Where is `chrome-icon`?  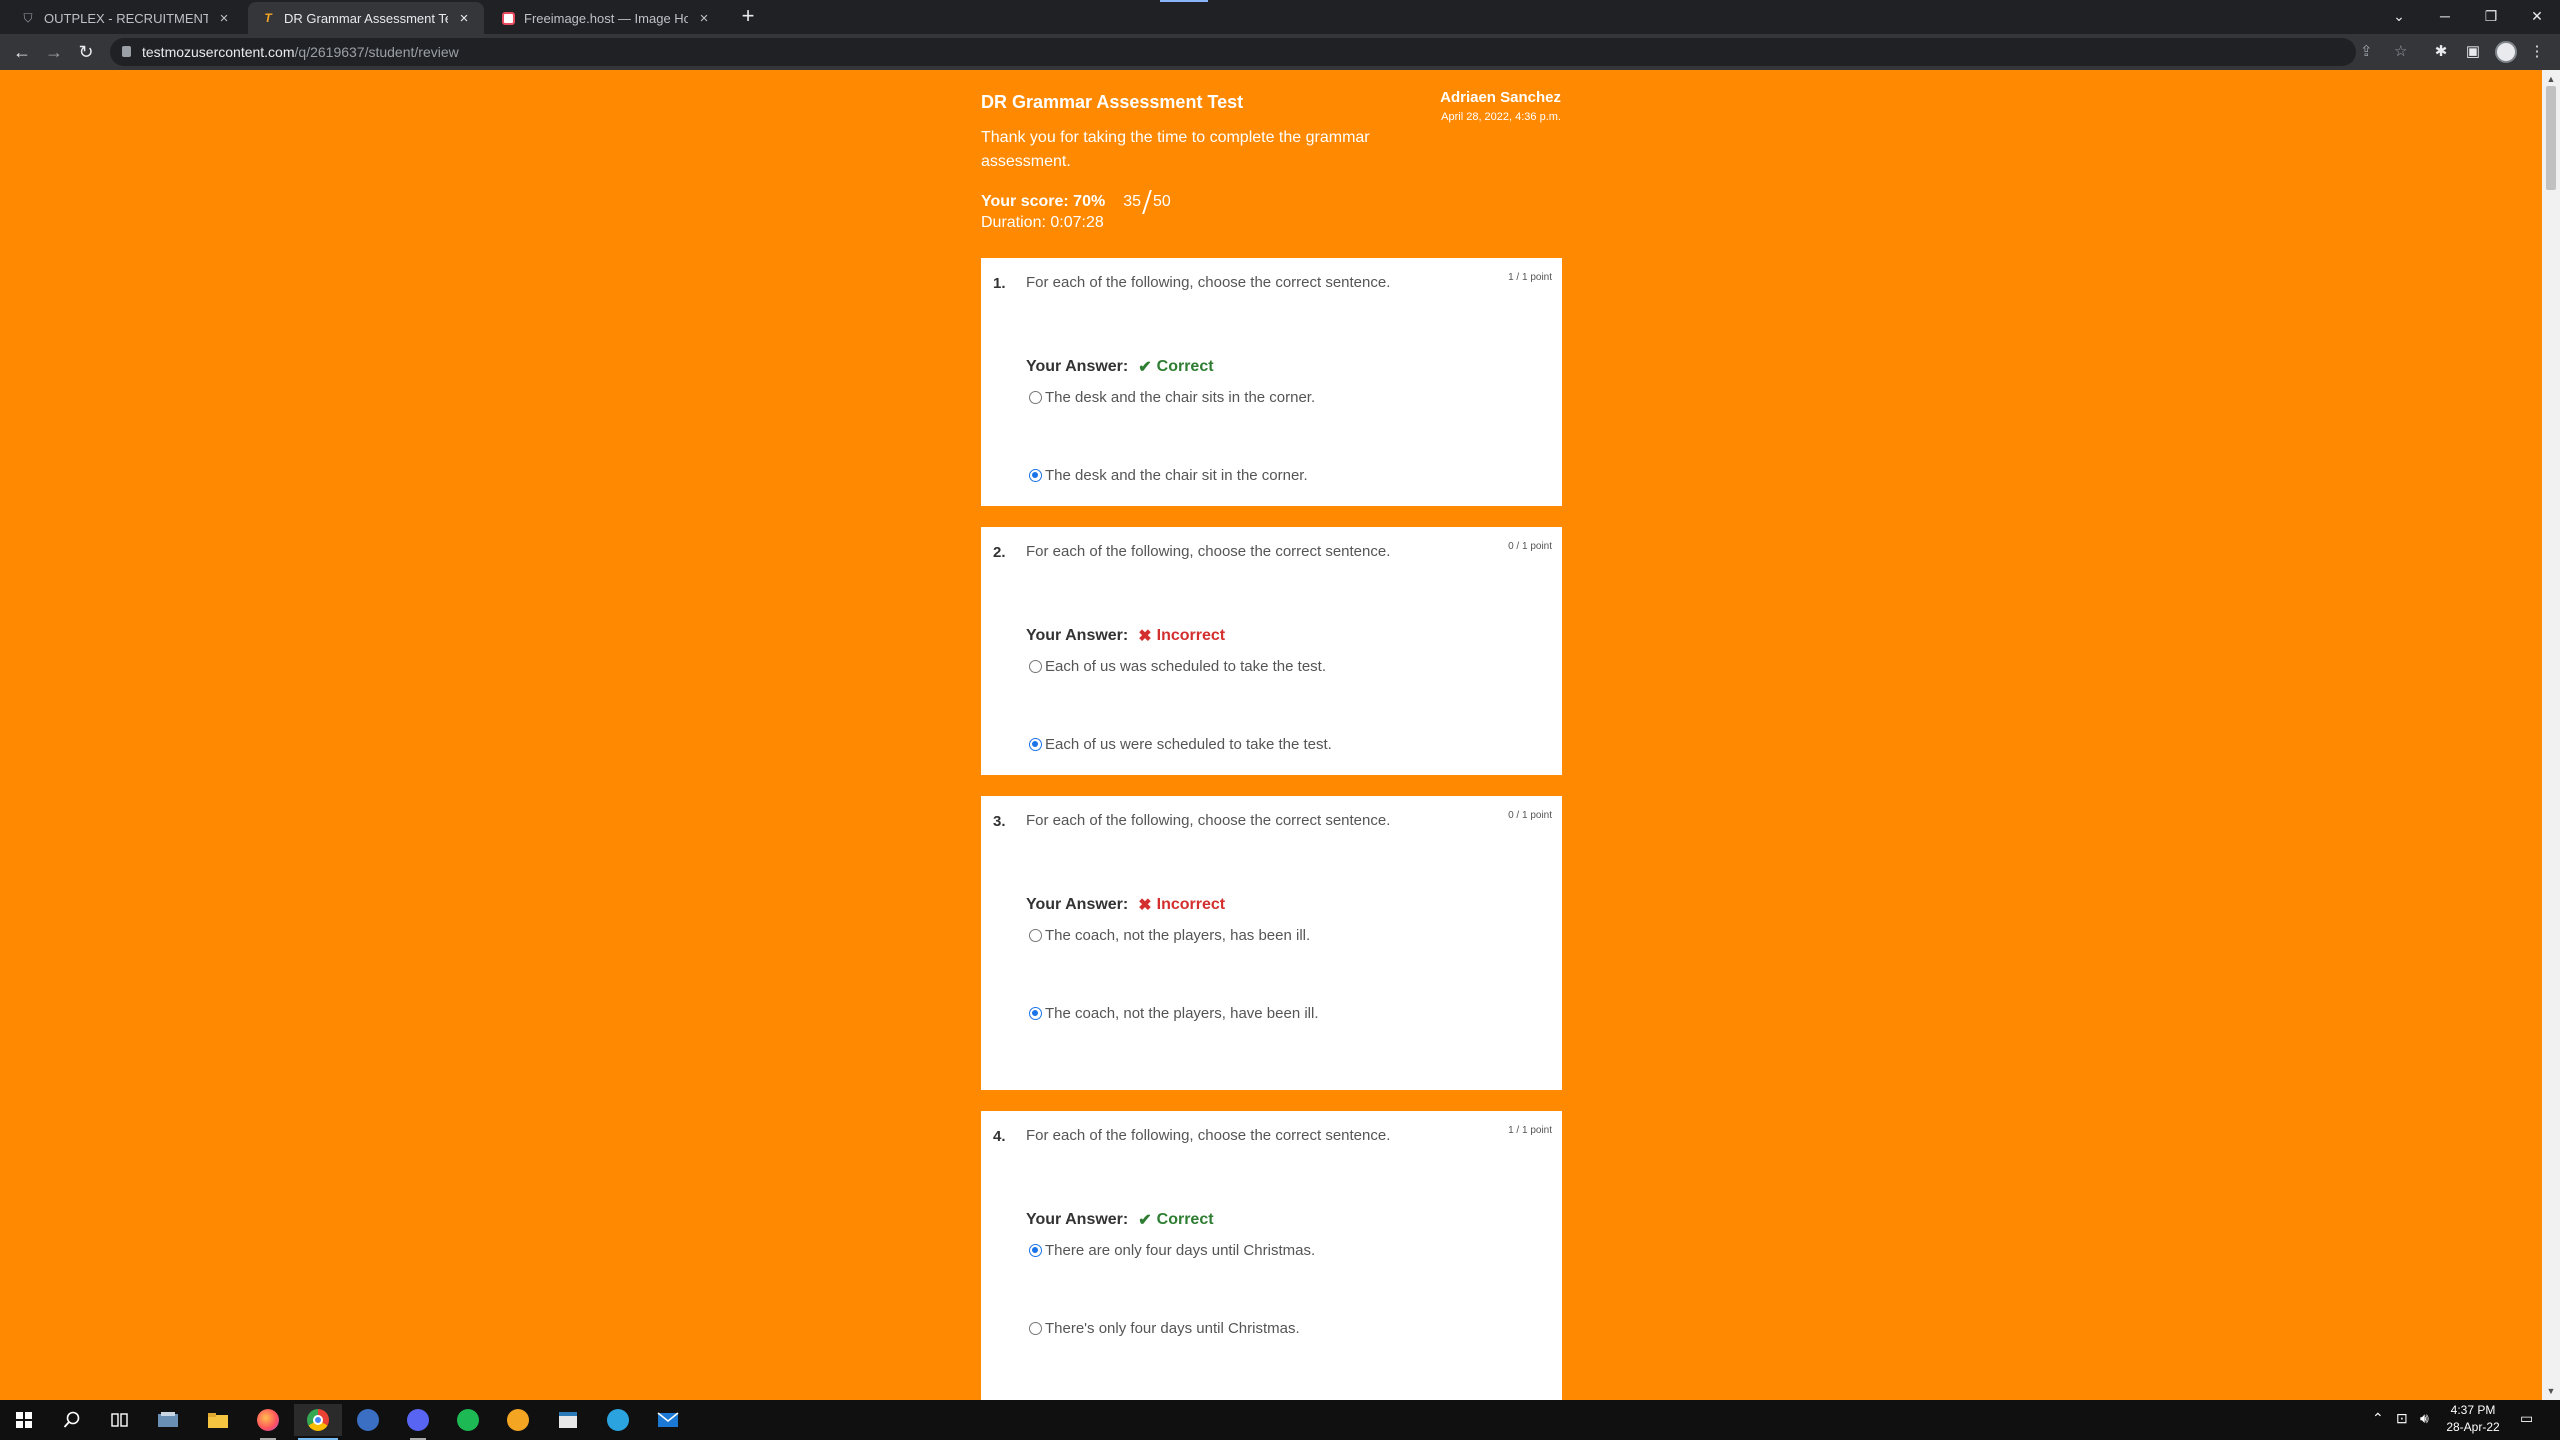 chrome-icon is located at coordinates (318, 1422).